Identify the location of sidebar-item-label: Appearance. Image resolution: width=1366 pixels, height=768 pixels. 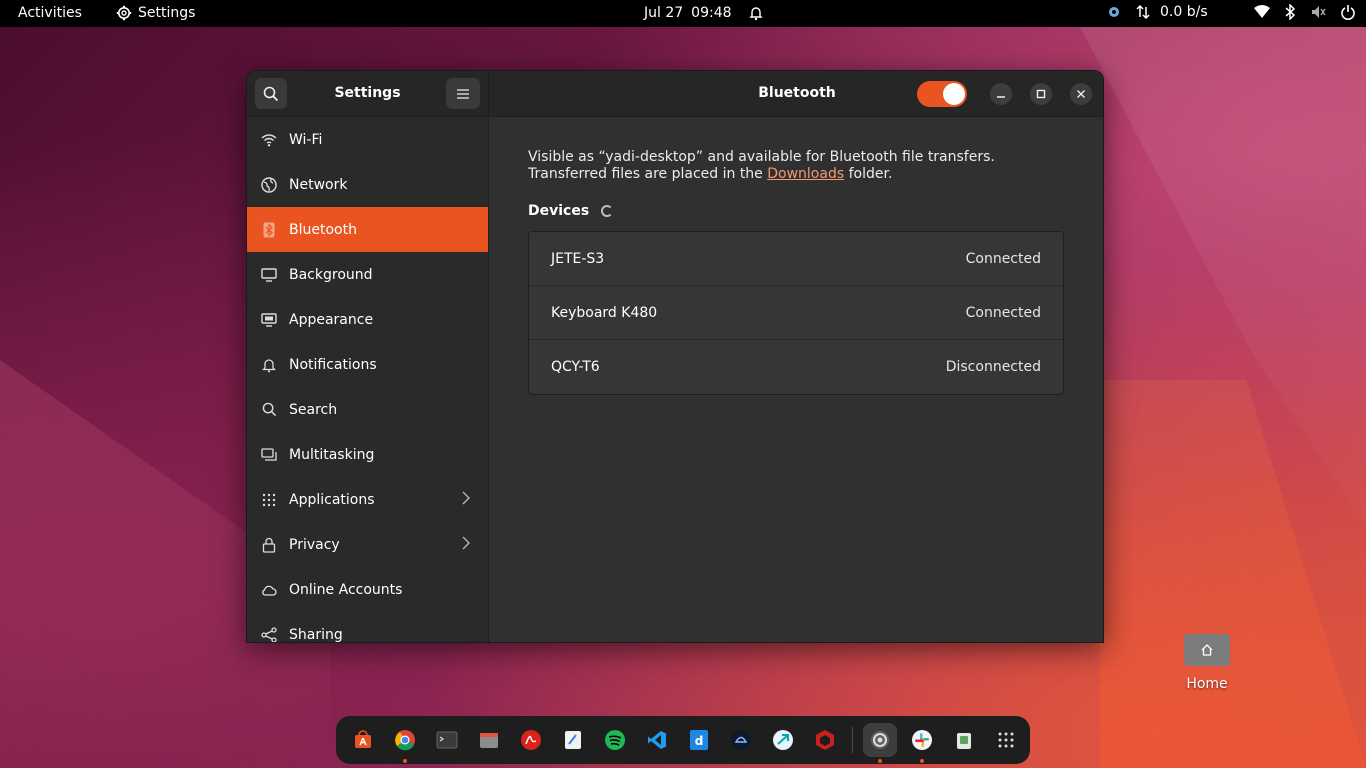
(331, 319).